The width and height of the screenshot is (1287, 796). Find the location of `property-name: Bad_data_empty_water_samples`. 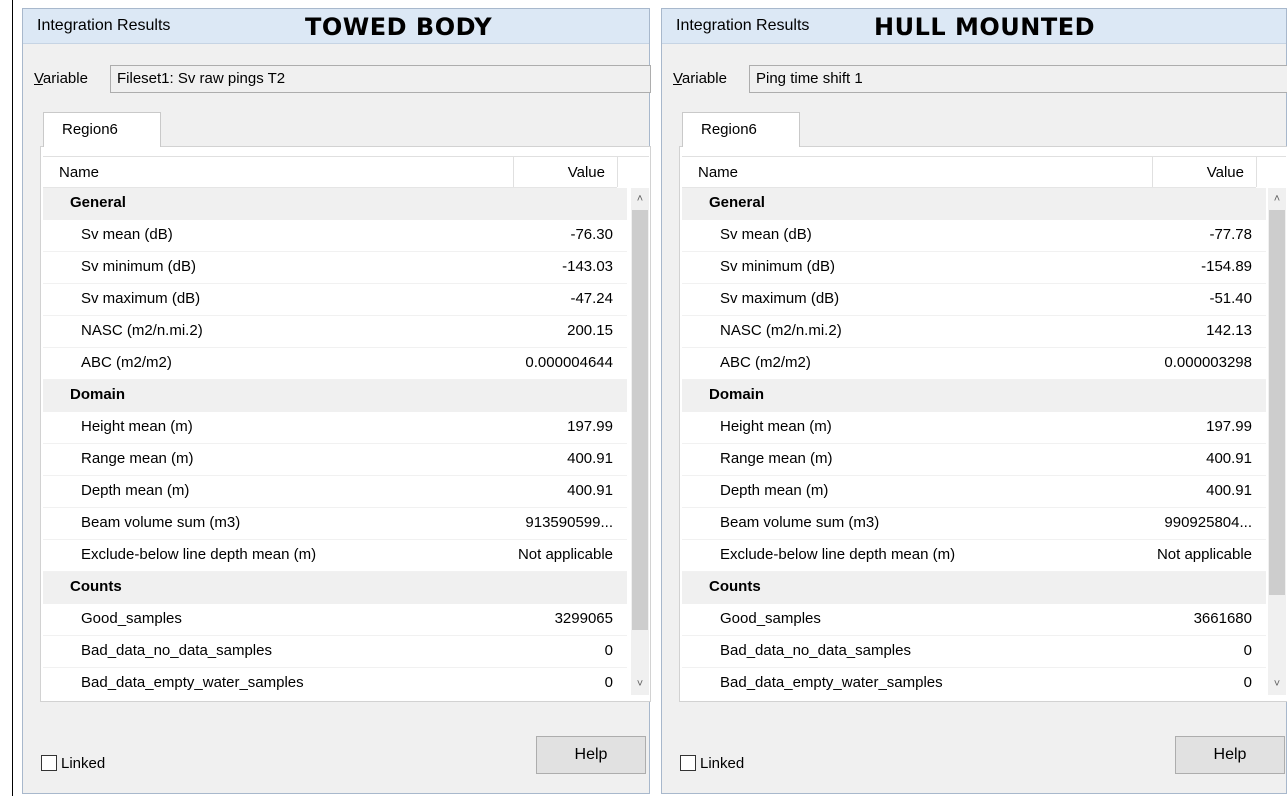

property-name: Bad_data_empty_water_samples is located at coordinates (192, 682).